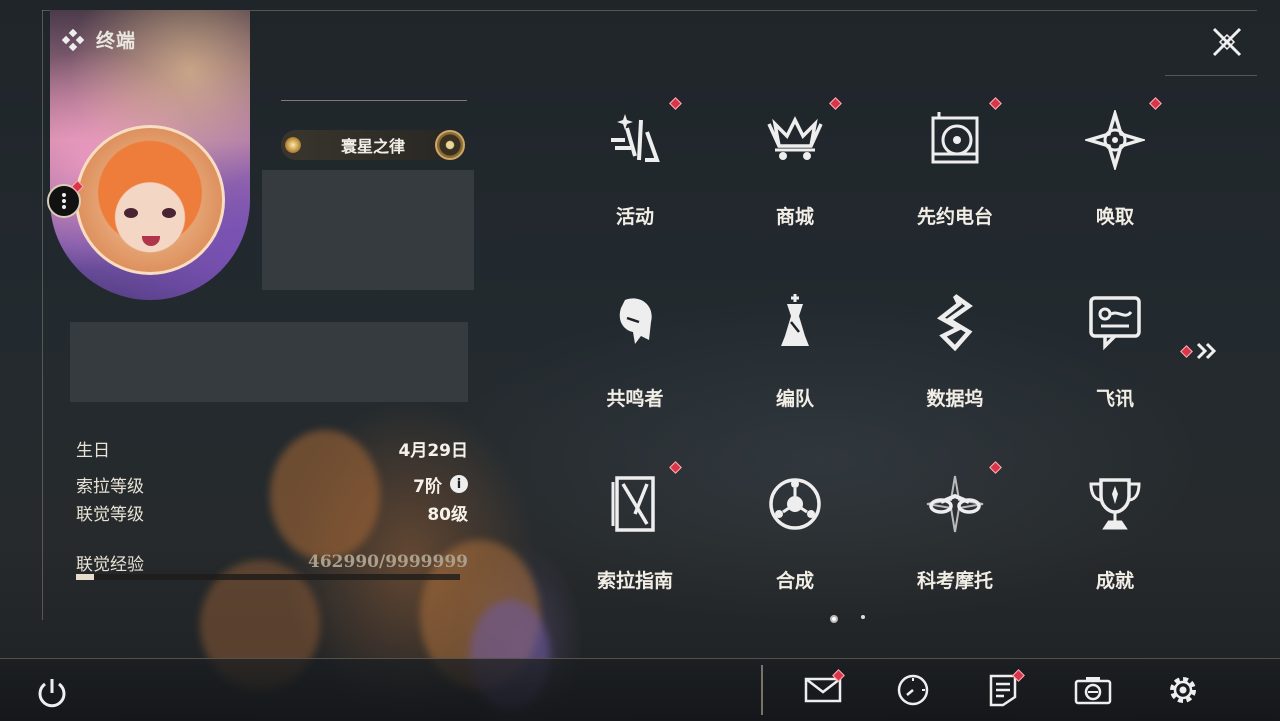 The image size is (1280, 721). I want to click on tile-label: 索拉指南, so click(634, 581).